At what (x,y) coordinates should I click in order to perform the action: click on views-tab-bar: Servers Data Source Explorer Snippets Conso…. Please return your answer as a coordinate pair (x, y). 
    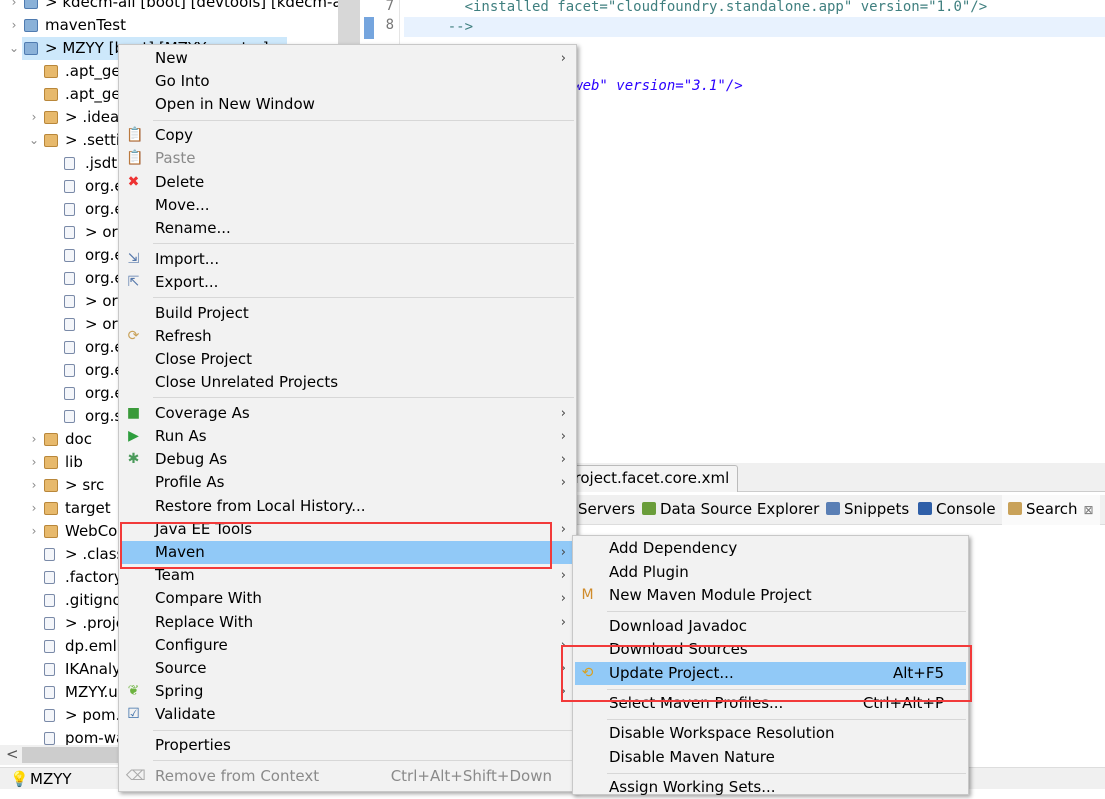
    Looking at the image, I should click on (832, 510).